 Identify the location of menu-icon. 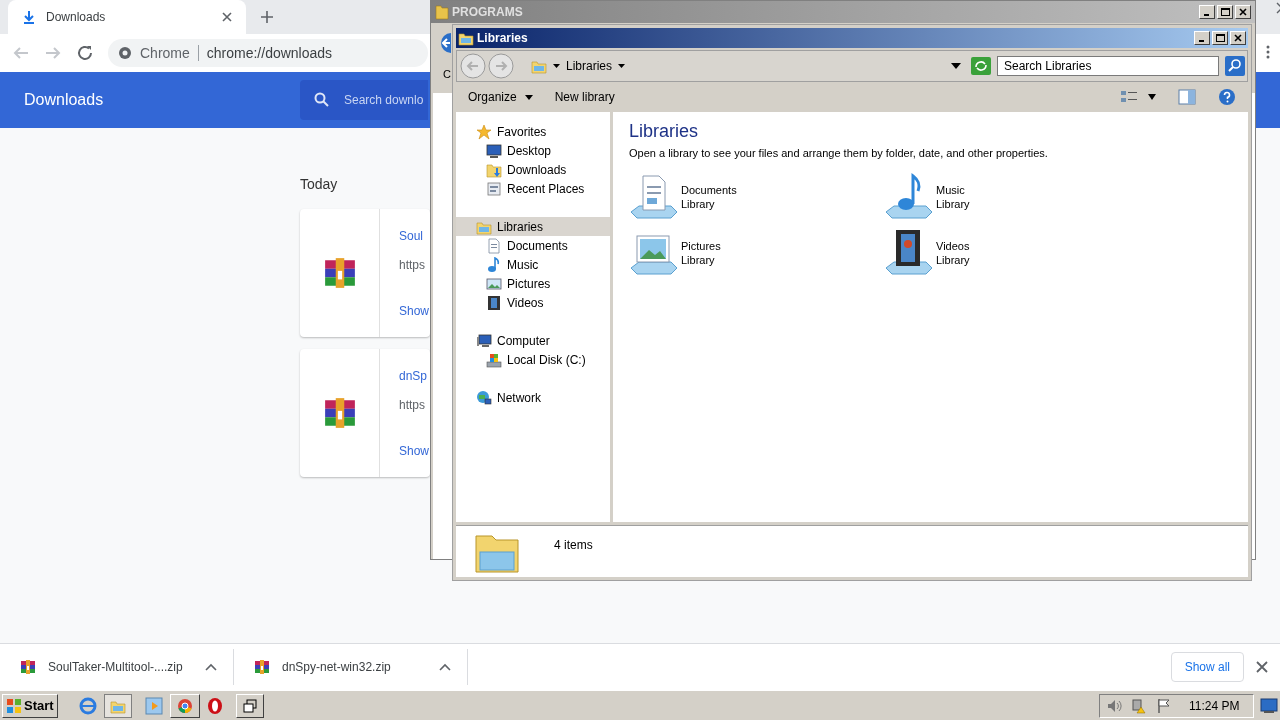
(1268, 52).